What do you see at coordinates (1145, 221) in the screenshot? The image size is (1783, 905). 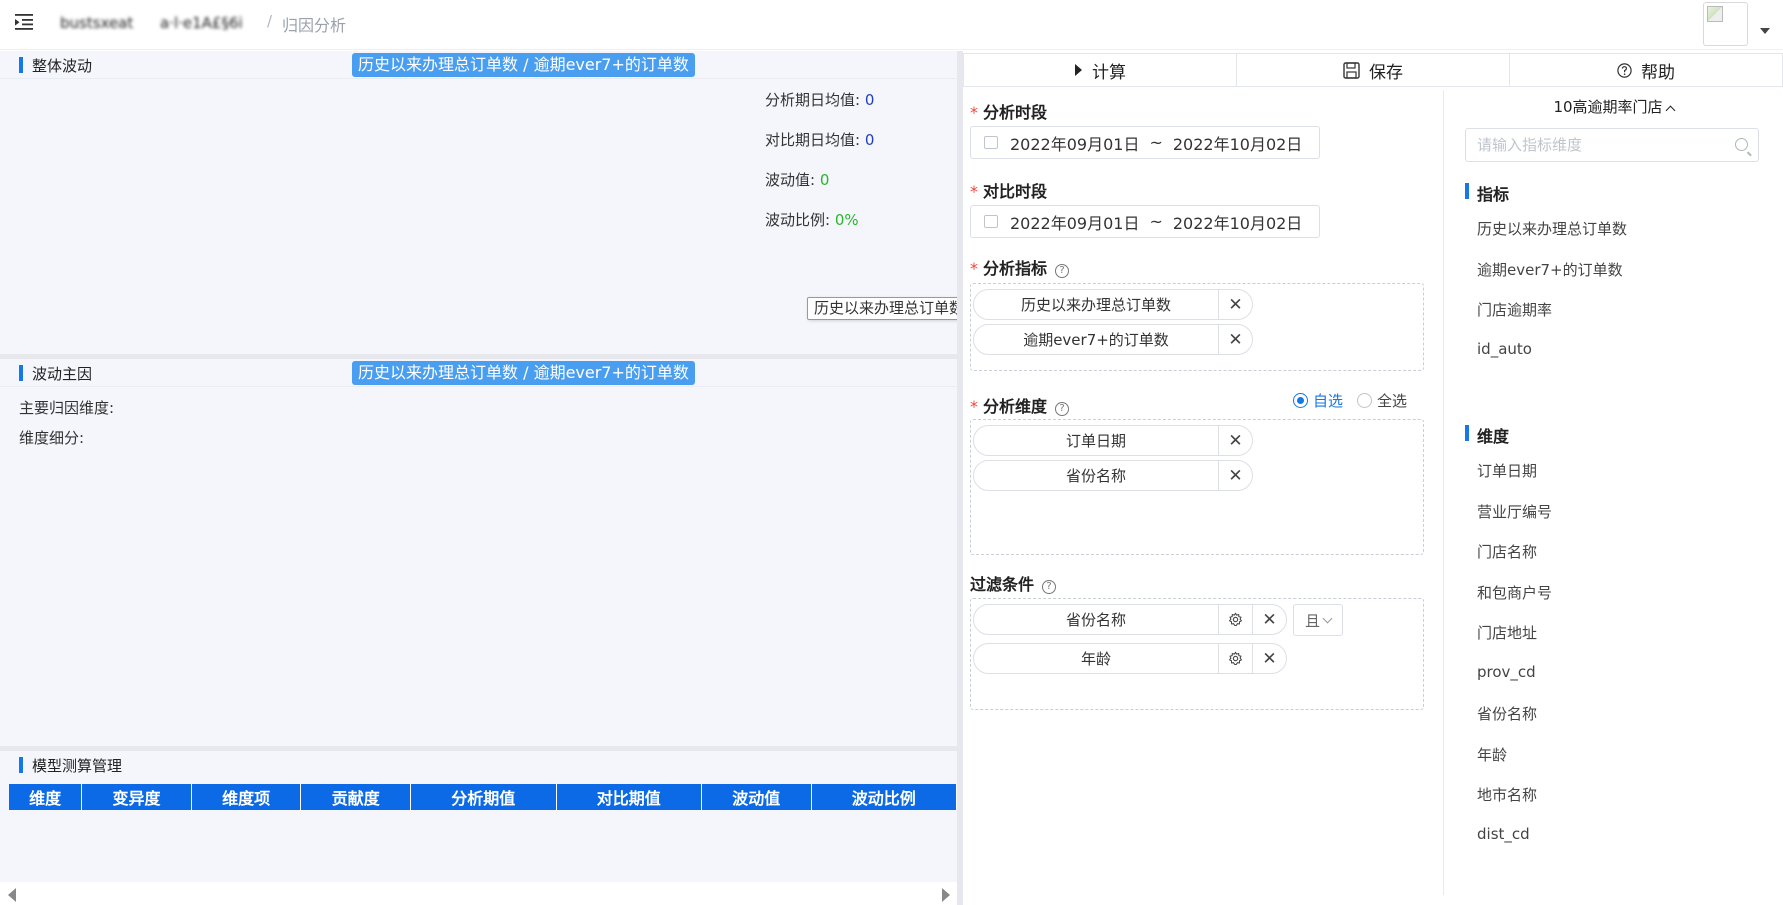 I see `compare-date-range-picker: 2022年09月01日 ~ 2022年10月02日` at bounding box center [1145, 221].